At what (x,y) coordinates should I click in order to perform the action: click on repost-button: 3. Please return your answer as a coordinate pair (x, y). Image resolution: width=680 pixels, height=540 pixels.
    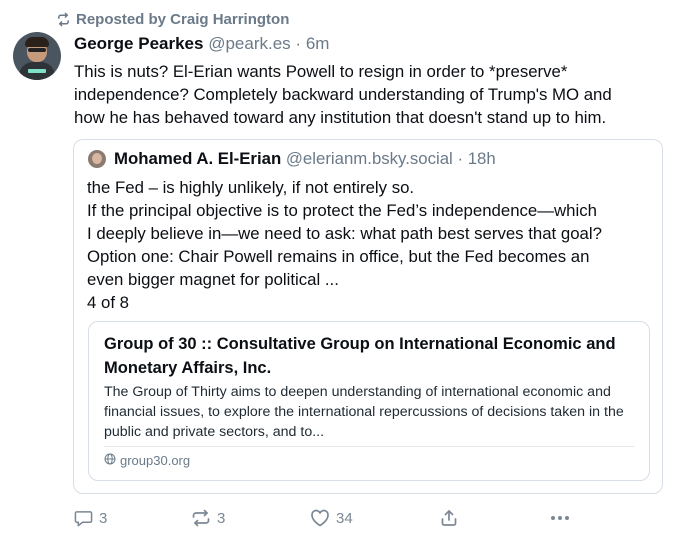
    Looking at the image, I should click on (208, 518).